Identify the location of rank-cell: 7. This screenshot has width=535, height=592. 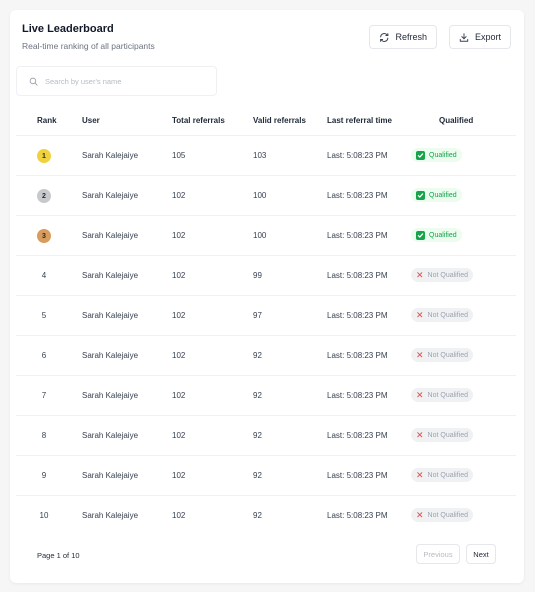
(44, 395).